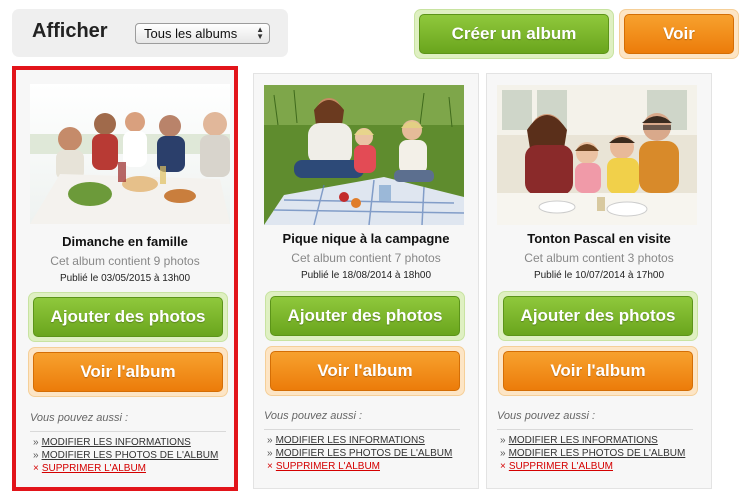  Describe the element at coordinates (366, 238) in the screenshot. I see `album-title: Pique nique à la campagne` at that location.